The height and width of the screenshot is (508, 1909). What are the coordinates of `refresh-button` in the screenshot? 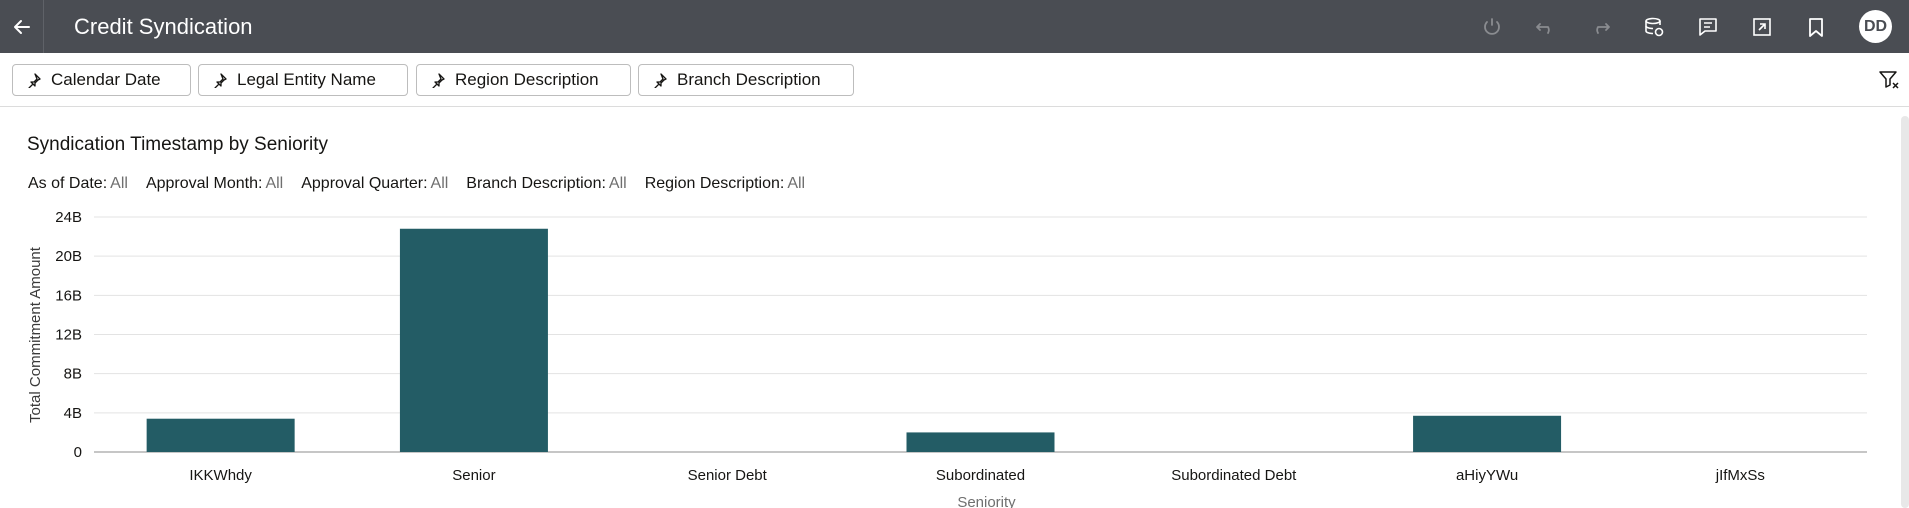 It's located at (1492, 27).